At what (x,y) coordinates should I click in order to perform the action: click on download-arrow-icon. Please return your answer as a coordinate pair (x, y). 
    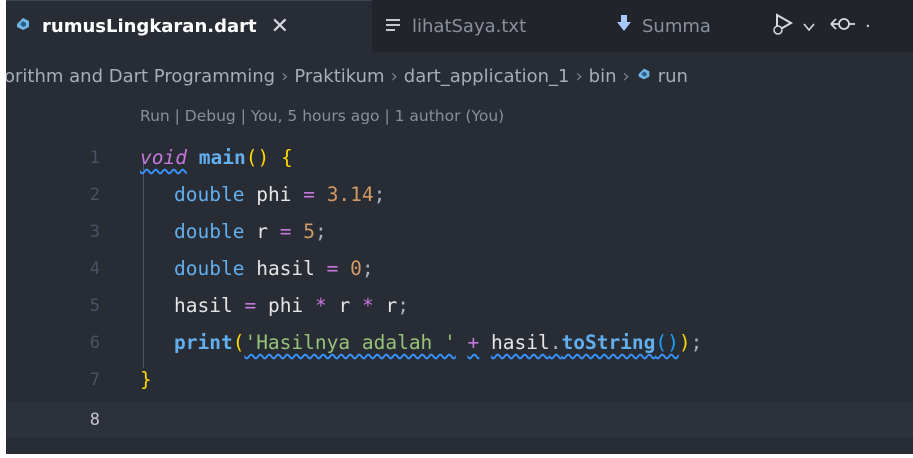
    Looking at the image, I should click on (624, 26).